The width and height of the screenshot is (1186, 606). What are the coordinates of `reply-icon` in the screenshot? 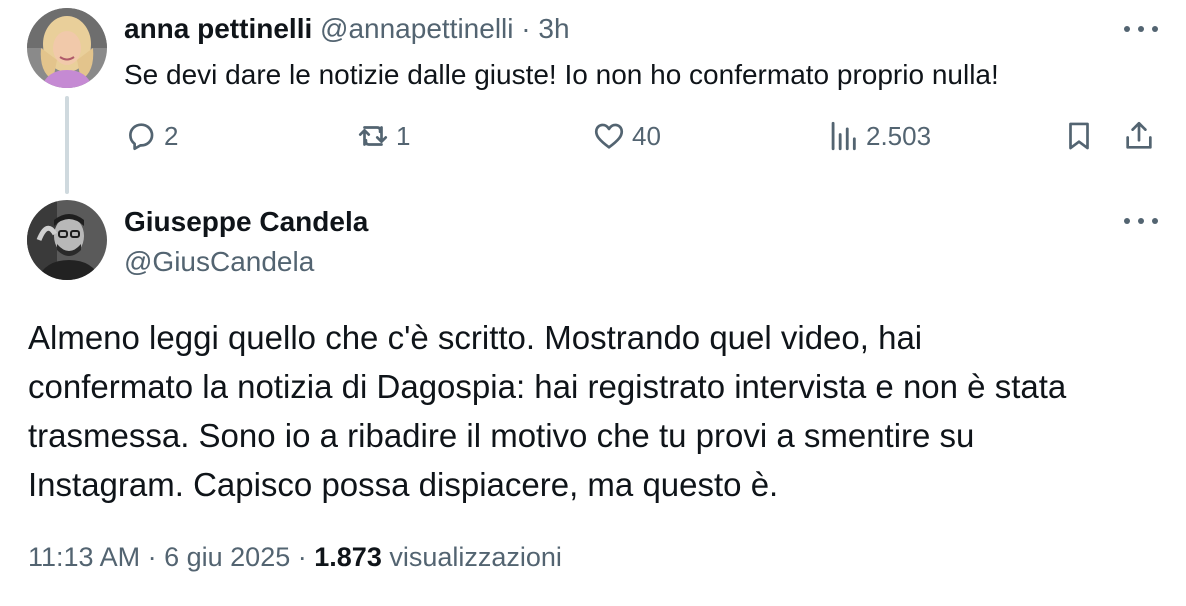 It's located at (141, 137).